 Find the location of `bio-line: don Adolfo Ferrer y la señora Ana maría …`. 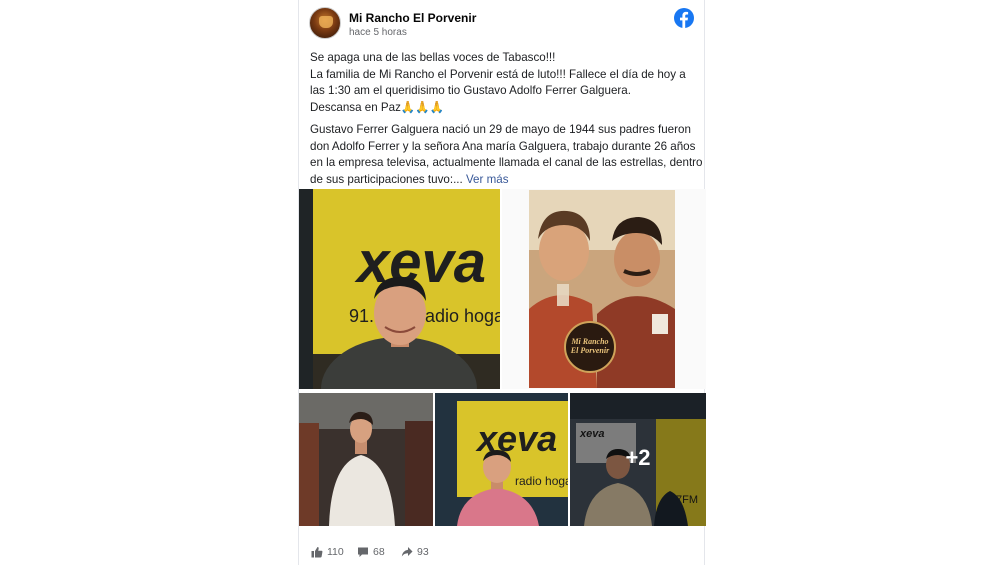

bio-line: don Adolfo Ferrer y la señora Ana maría … is located at coordinates (503, 146).